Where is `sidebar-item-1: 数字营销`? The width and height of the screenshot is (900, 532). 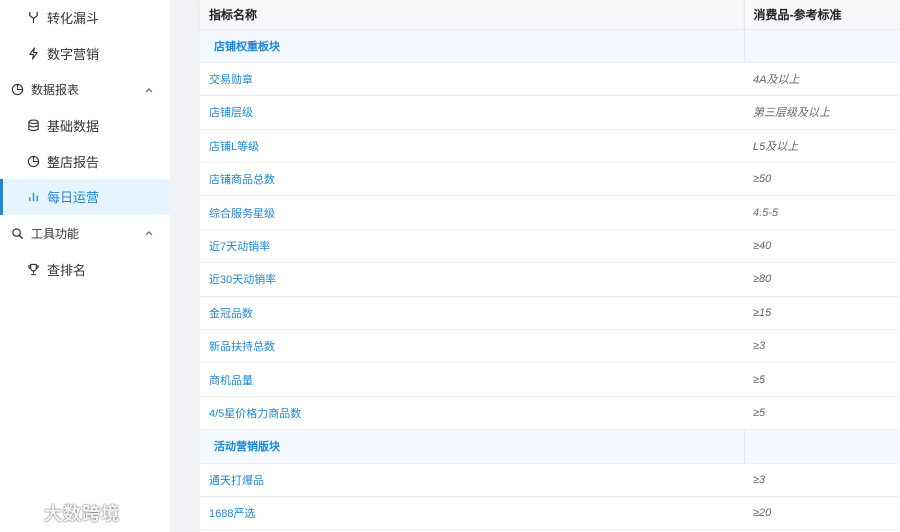 sidebar-item-1: 数字营销 is located at coordinates (85, 54).